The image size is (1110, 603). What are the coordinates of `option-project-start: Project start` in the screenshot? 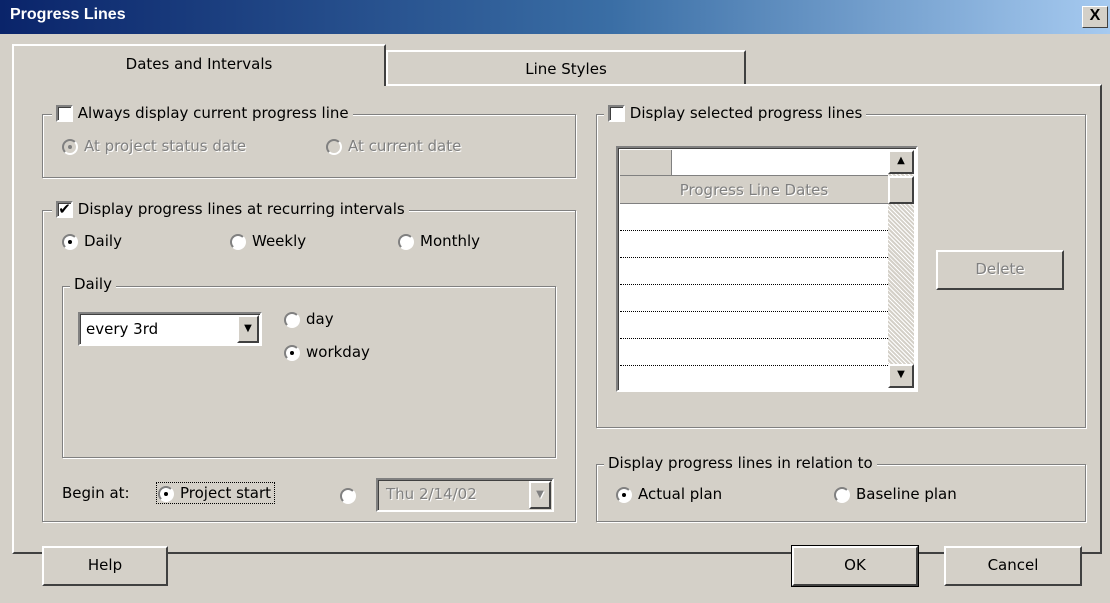 It's located at (215, 493).